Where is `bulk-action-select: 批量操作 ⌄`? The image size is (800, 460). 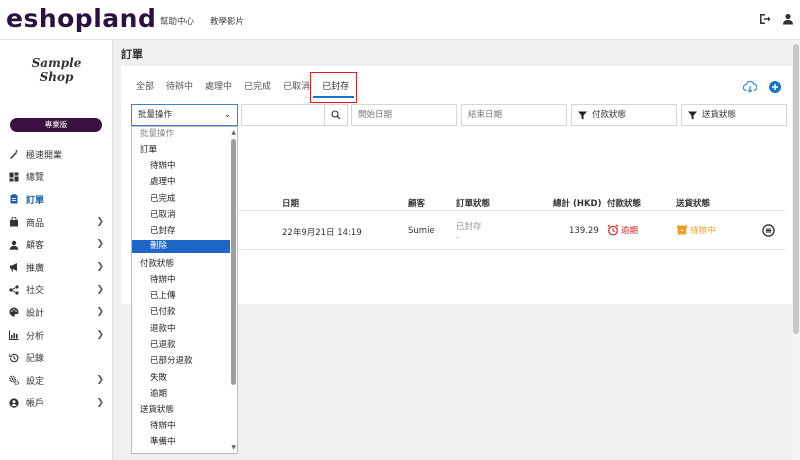
bulk-action-select: 批量操作 ⌄ is located at coordinates (184, 115).